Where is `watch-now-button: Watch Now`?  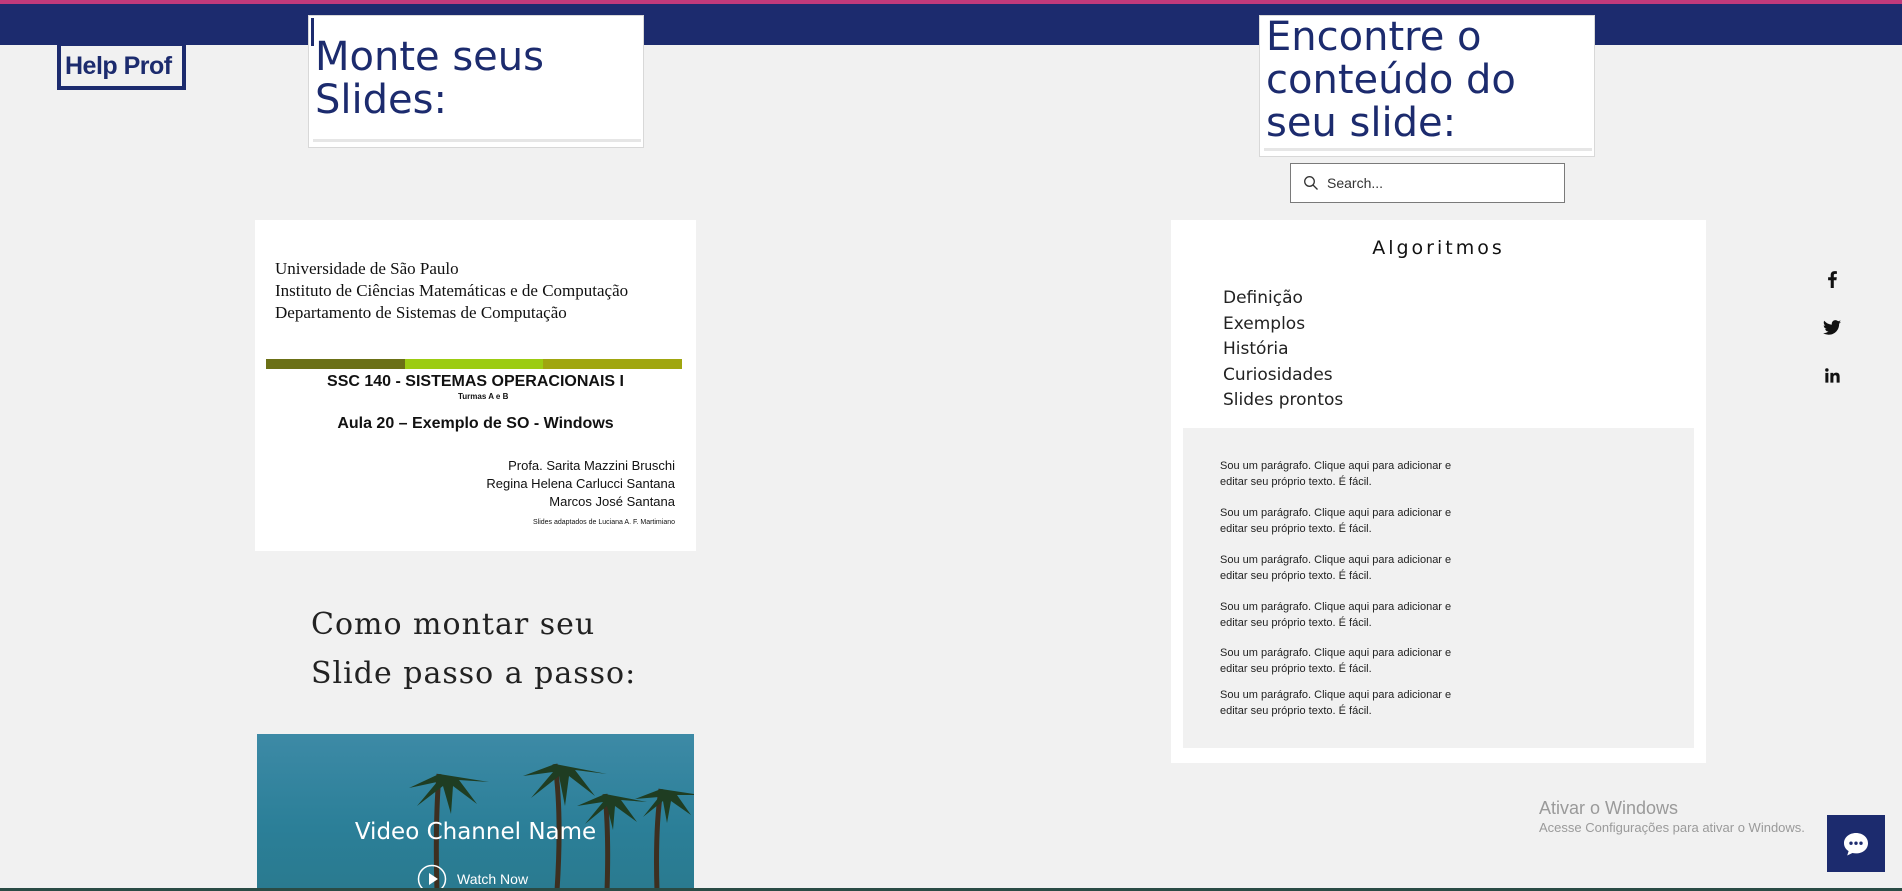 watch-now-button: Watch Now is located at coordinates (472, 877).